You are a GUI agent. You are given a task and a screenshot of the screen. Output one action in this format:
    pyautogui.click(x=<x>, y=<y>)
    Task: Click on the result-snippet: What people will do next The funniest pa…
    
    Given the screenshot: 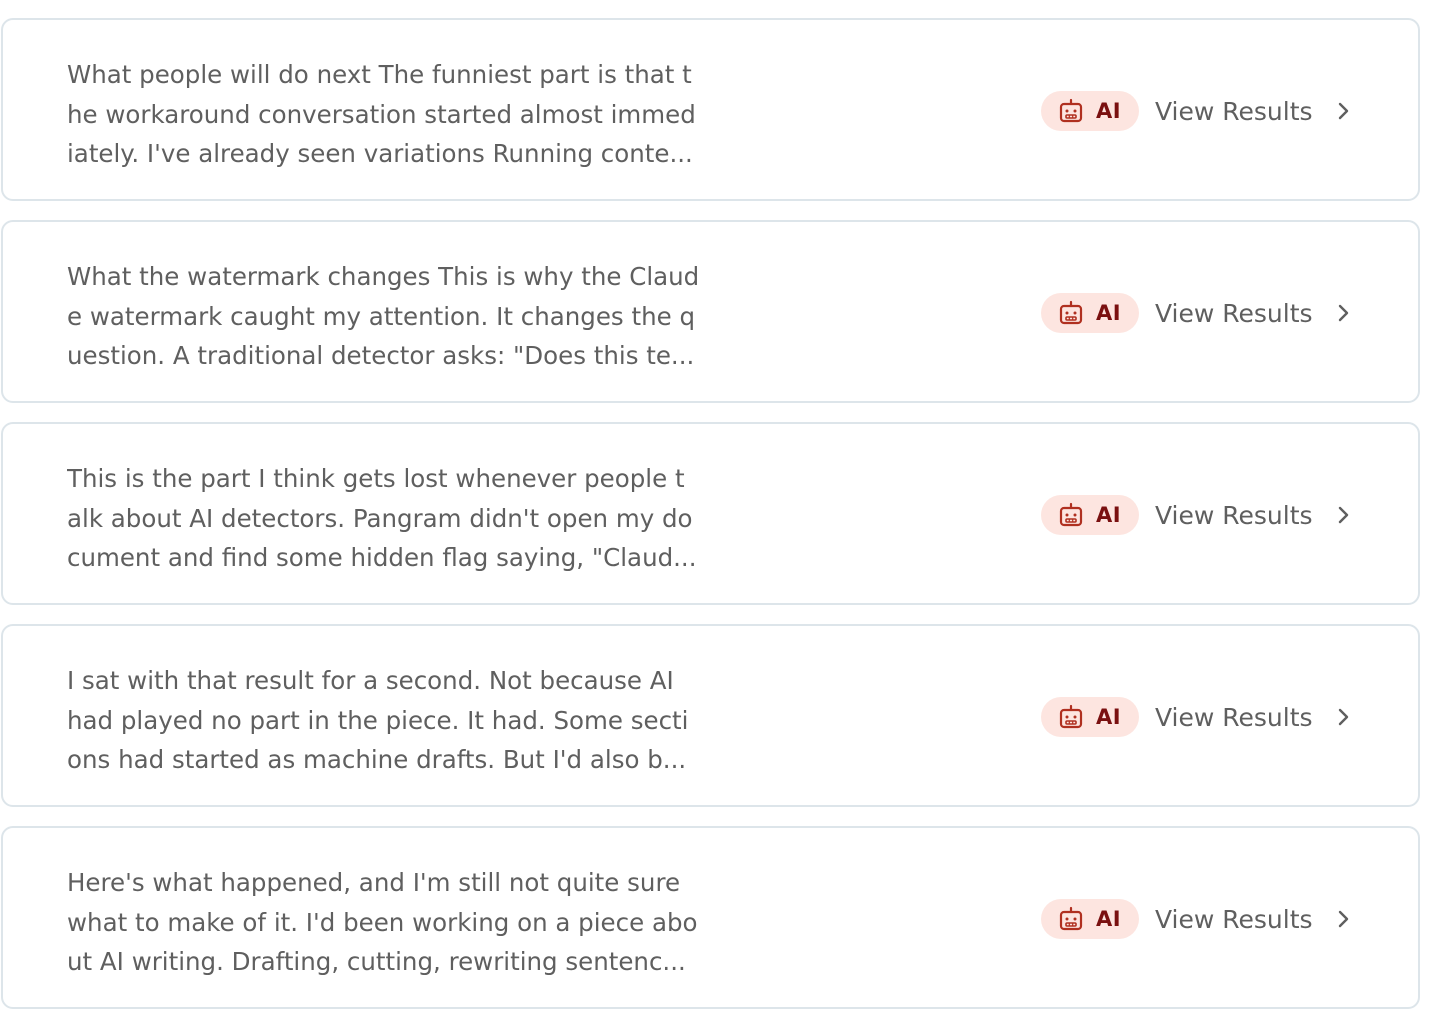 What is the action you would take?
    pyautogui.click(x=392, y=114)
    